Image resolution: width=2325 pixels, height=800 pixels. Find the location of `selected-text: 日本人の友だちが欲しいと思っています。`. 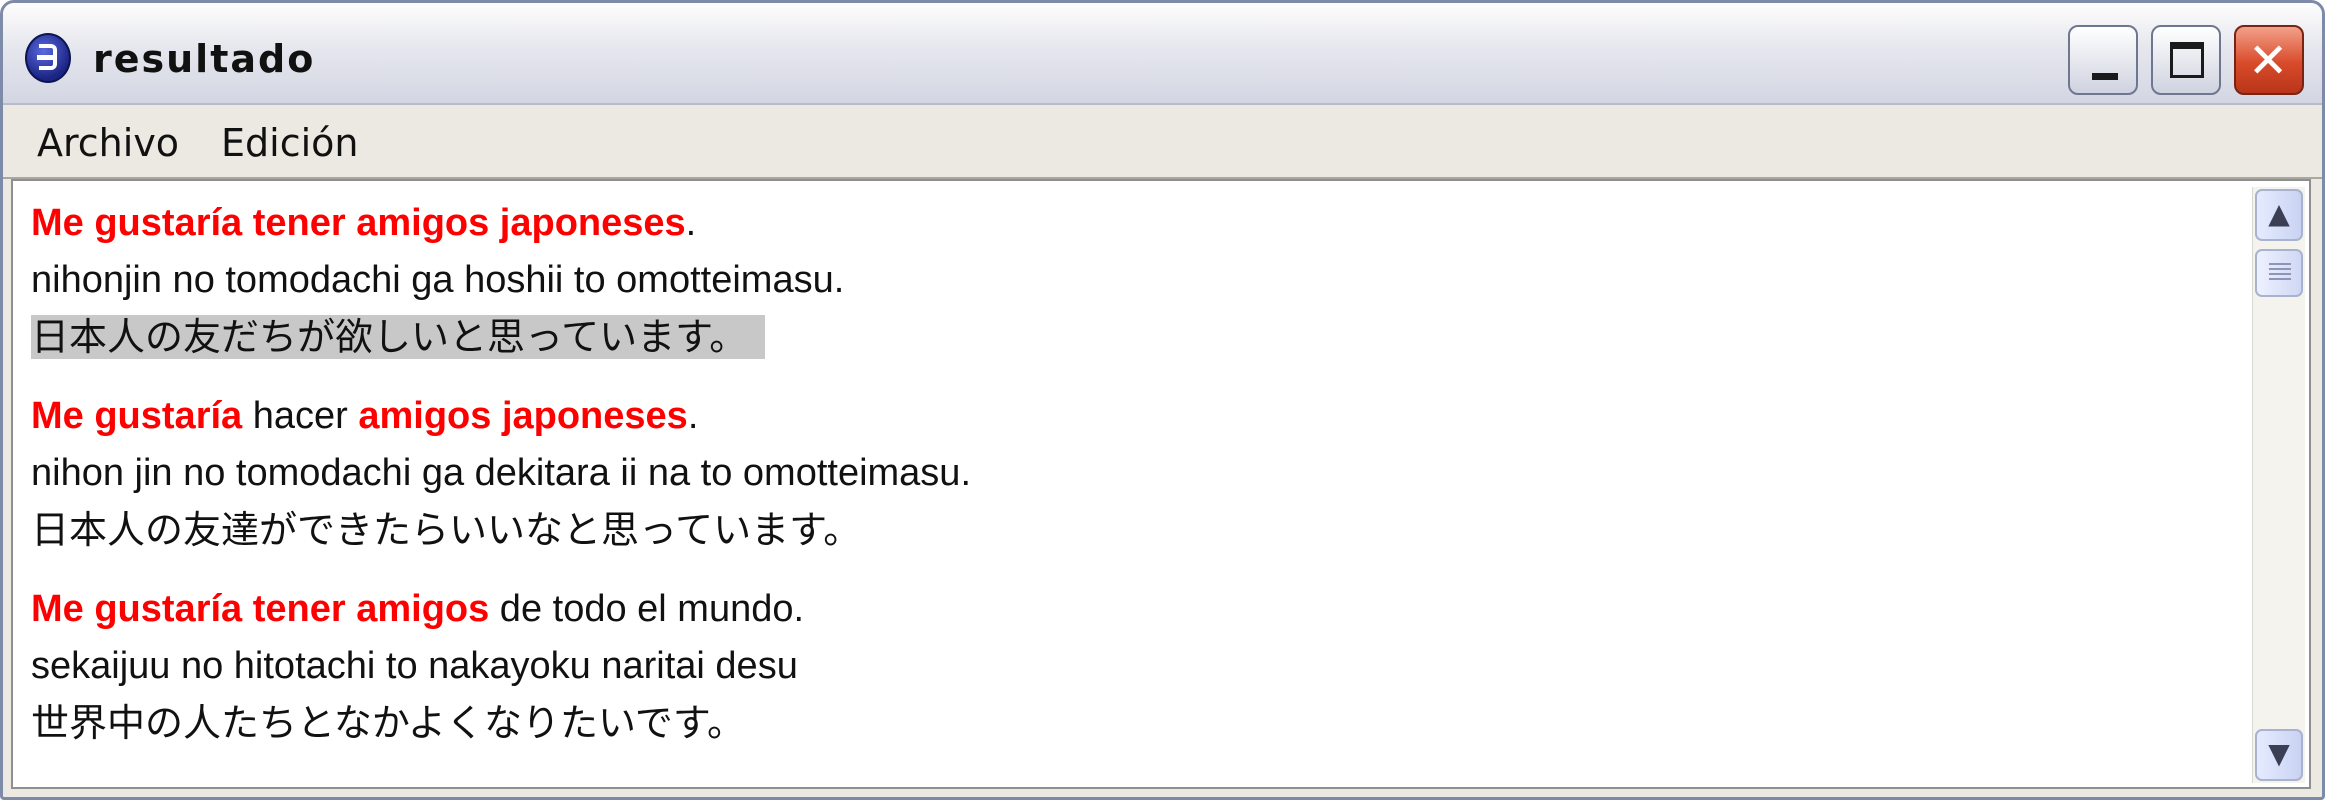

selected-text: 日本人の友だちが欲しいと思っています。 is located at coordinates (398, 337).